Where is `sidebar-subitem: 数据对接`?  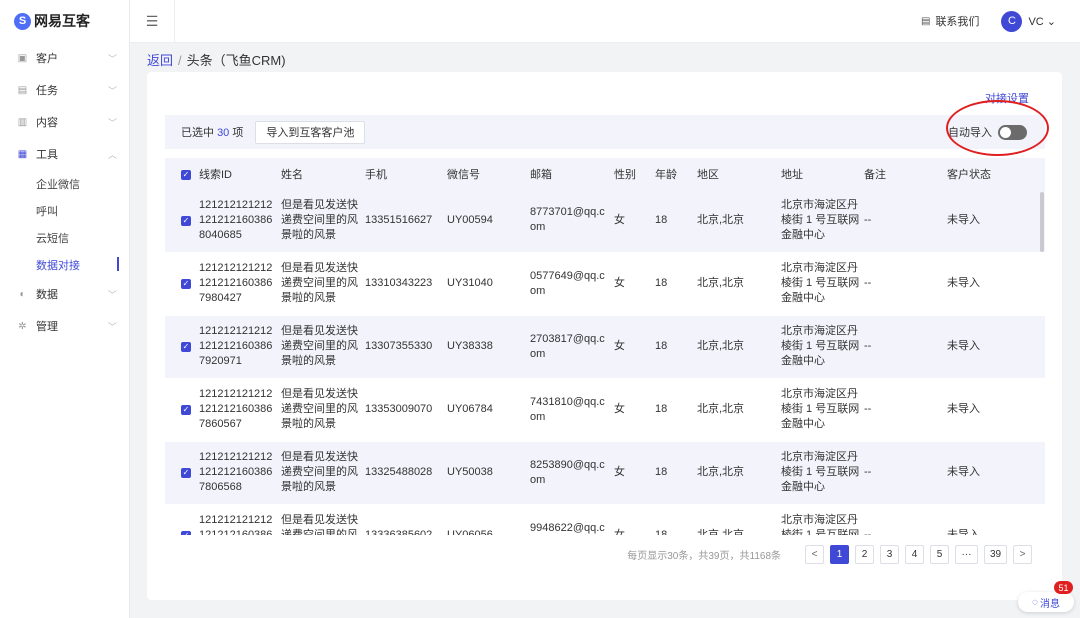
sidebar-subitem: 数据对接 is located at coordinates (64, 264).